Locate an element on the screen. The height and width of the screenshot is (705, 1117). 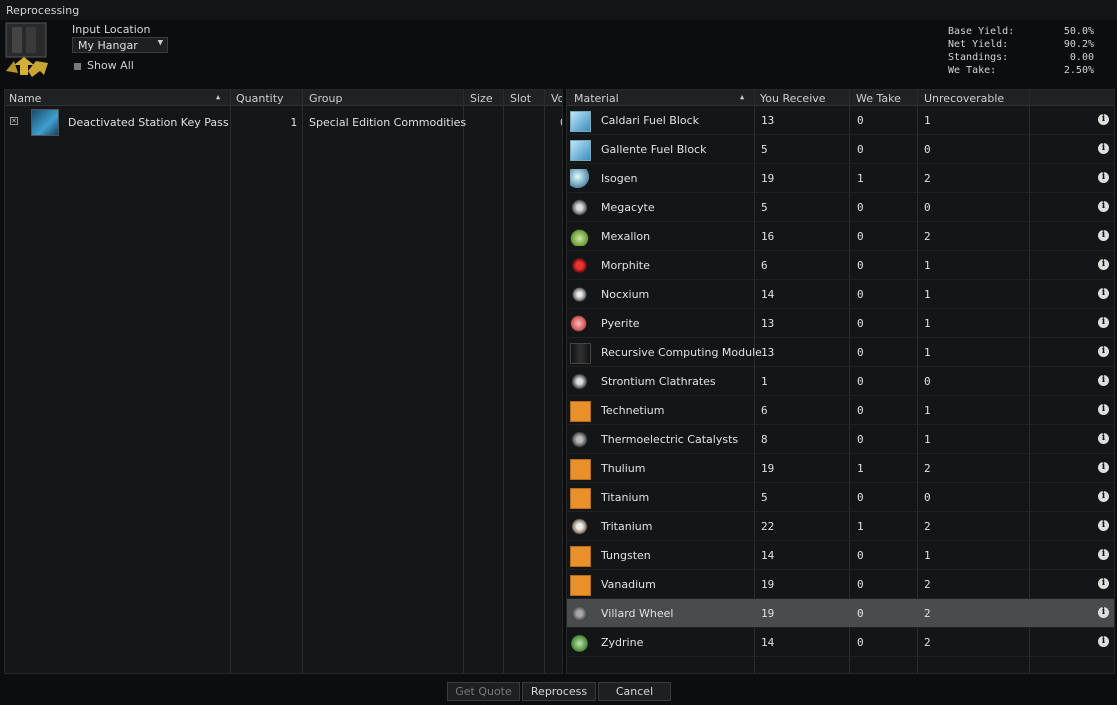
material-name: Pyerite is located at coordinates (620, 323).